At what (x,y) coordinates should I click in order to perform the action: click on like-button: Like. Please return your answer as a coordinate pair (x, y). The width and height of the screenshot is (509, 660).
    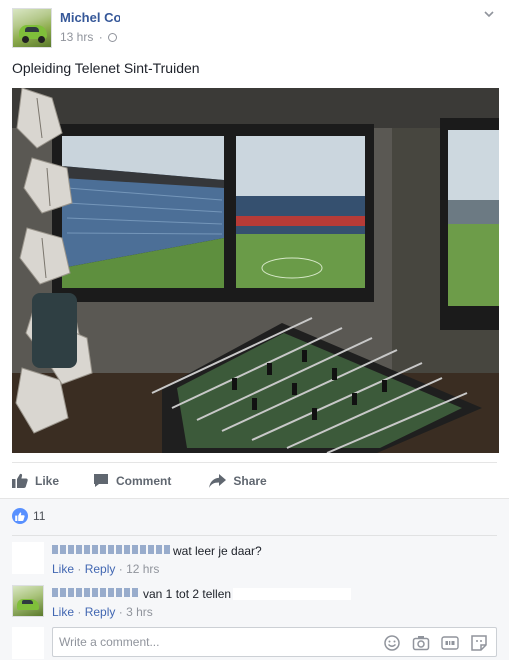
    Looking at the image, I should click on (35, 480).